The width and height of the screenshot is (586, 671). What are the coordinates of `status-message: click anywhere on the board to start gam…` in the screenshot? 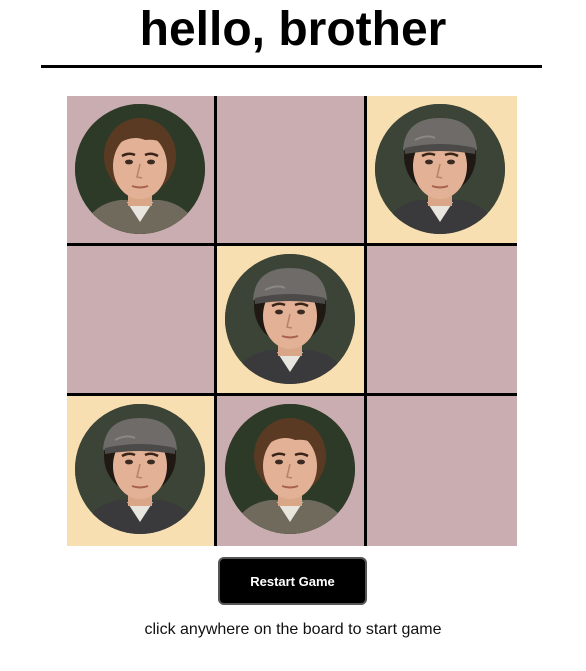 It's located at (293, 629).